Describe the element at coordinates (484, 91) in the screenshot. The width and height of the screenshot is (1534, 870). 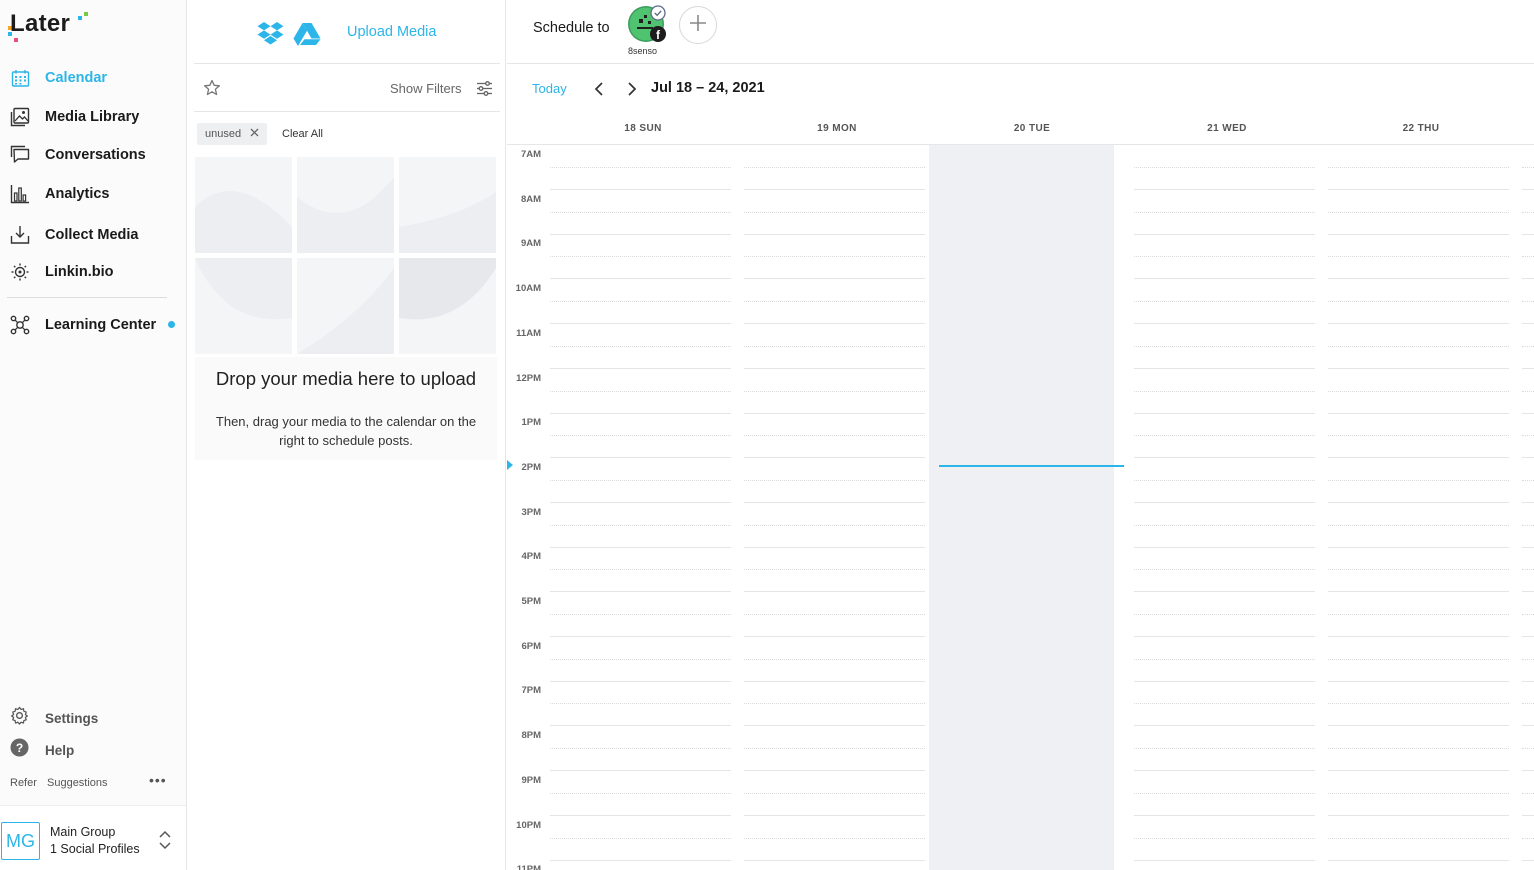
I see `sliders-icon` at that location.